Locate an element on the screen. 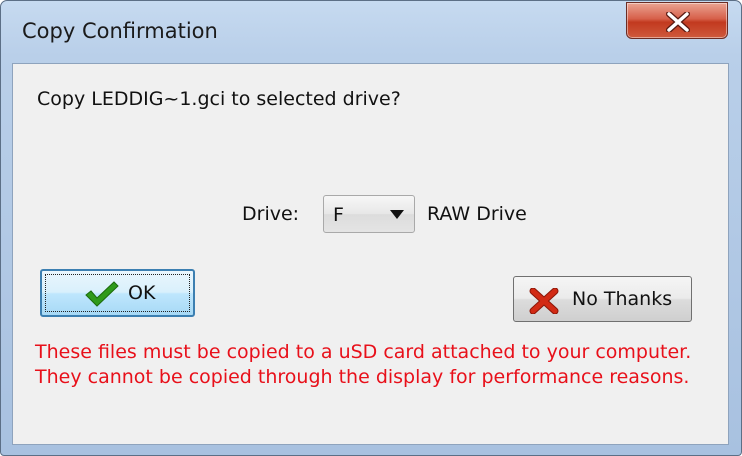  red-x-icon is located at coordinates (544, 301).